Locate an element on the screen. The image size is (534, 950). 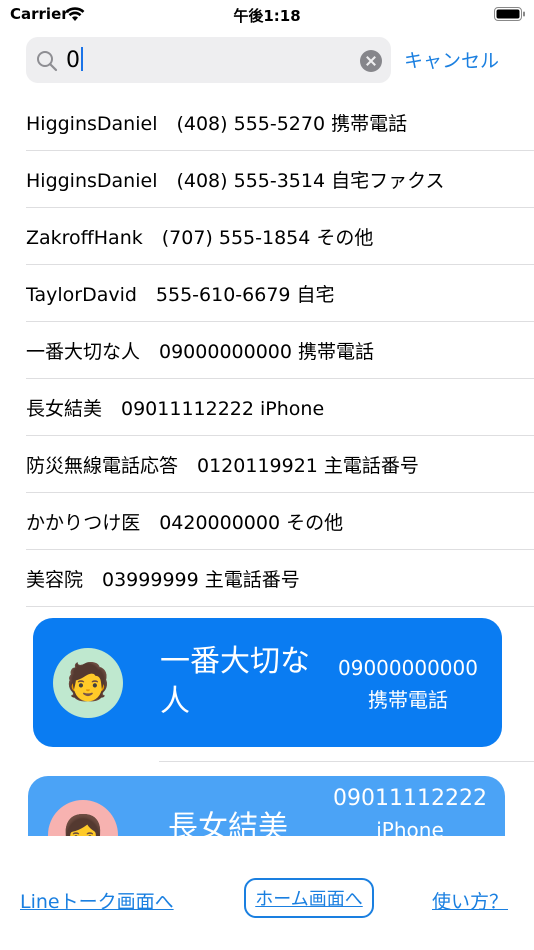
list-item: 美容院 03999999 主電話番号 is located at coordinates (280, 578).